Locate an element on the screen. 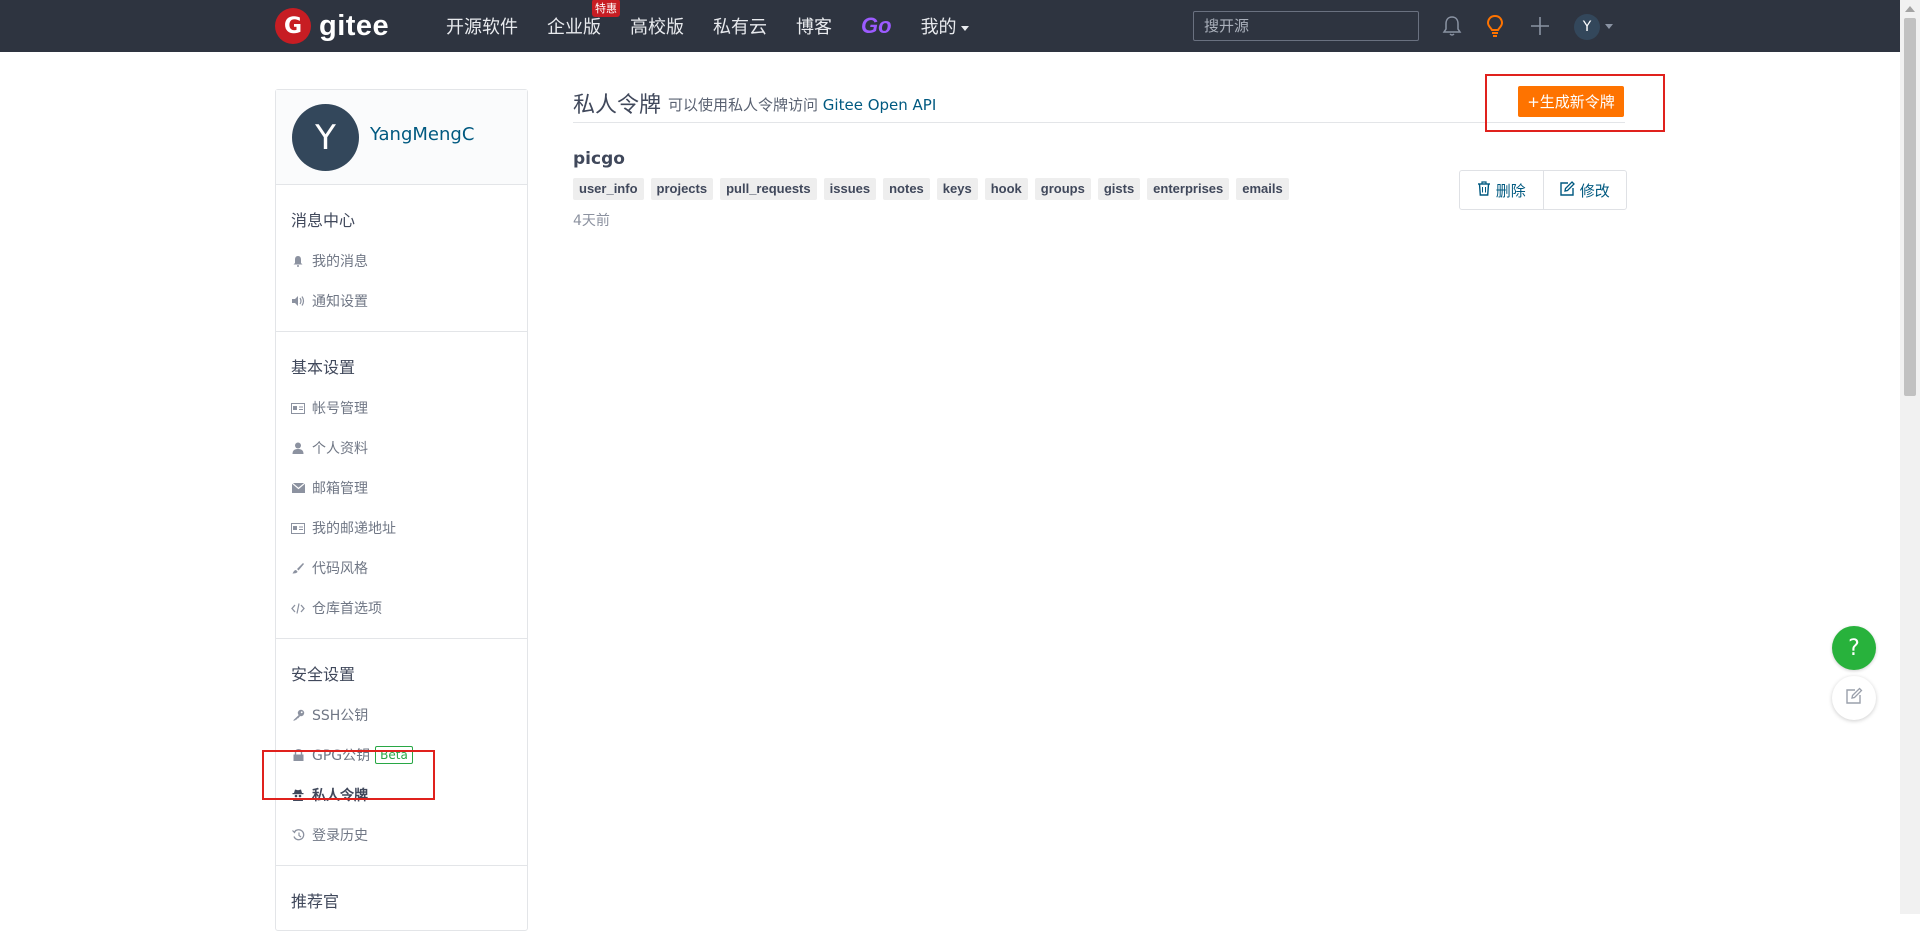  nav-private-cloud: 私有云 is located at coordinates (740, 26).